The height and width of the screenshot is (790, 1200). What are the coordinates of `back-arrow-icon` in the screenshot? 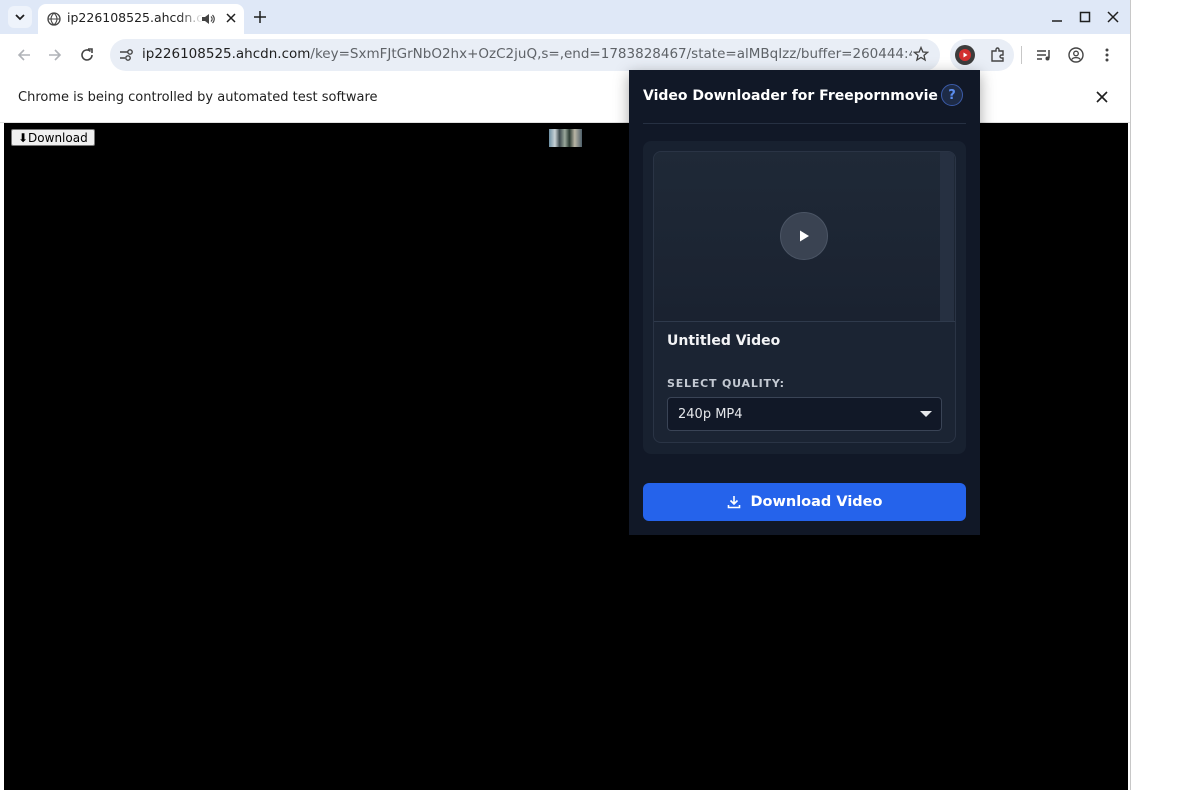 It's located at (23, 55).